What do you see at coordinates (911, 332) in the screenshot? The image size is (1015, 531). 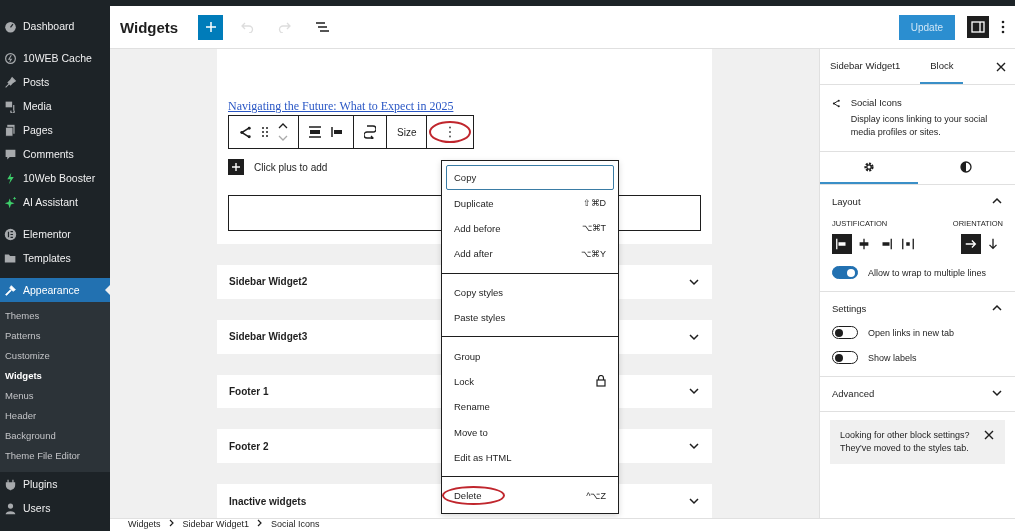 I see `toggle-label: Open links in new tab` at bounding box center [911, 332].